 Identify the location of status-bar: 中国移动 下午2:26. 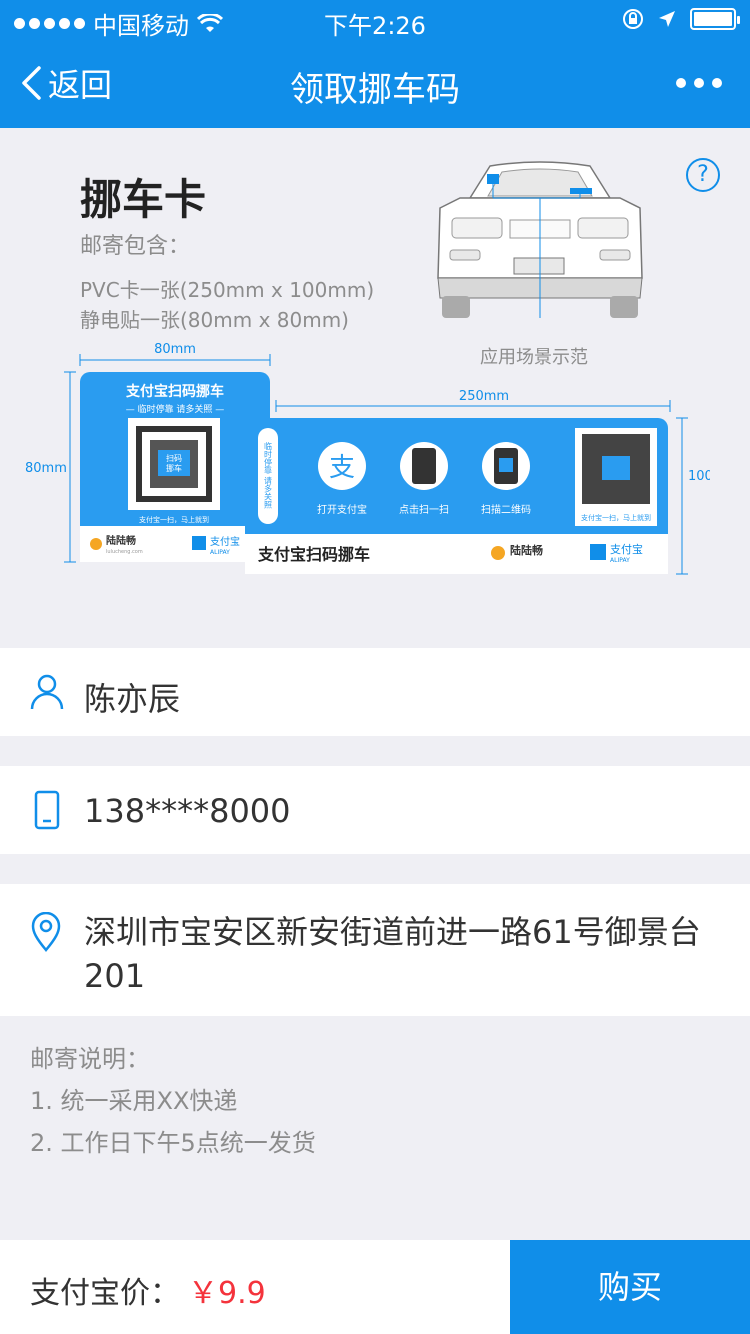
(375, 20).